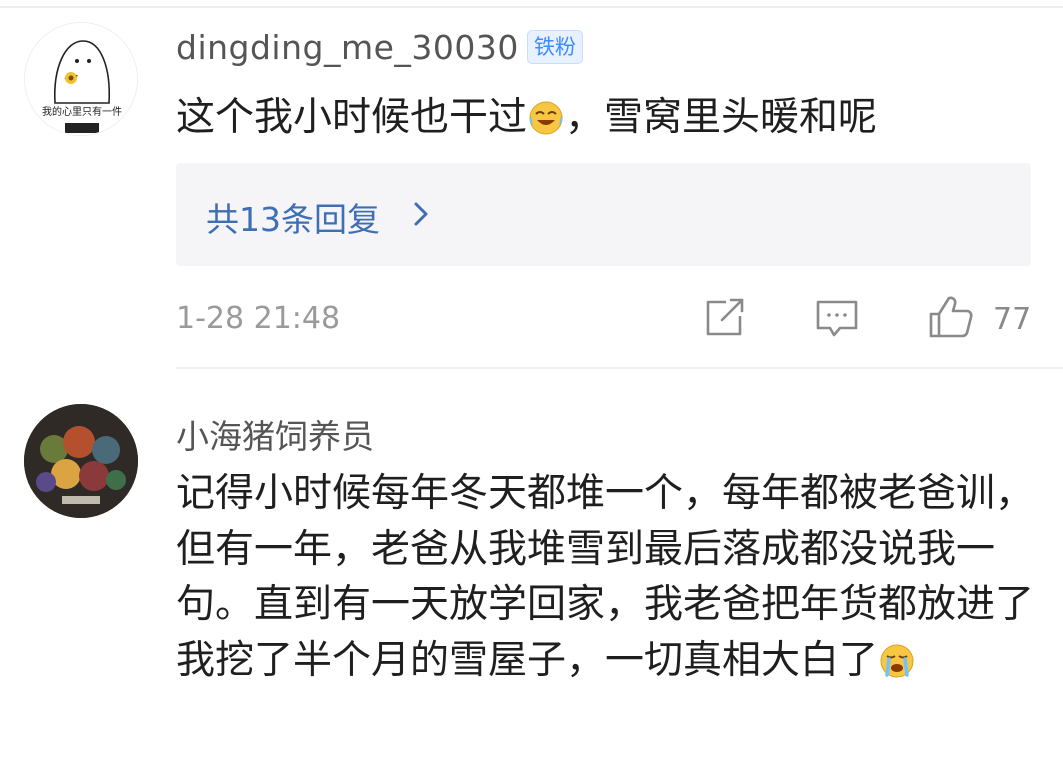 Image resolution: width=1063 pixels, height=784 pixels. I want to click on avatar-caption: 我的心里只有一件, so click(82, 111).